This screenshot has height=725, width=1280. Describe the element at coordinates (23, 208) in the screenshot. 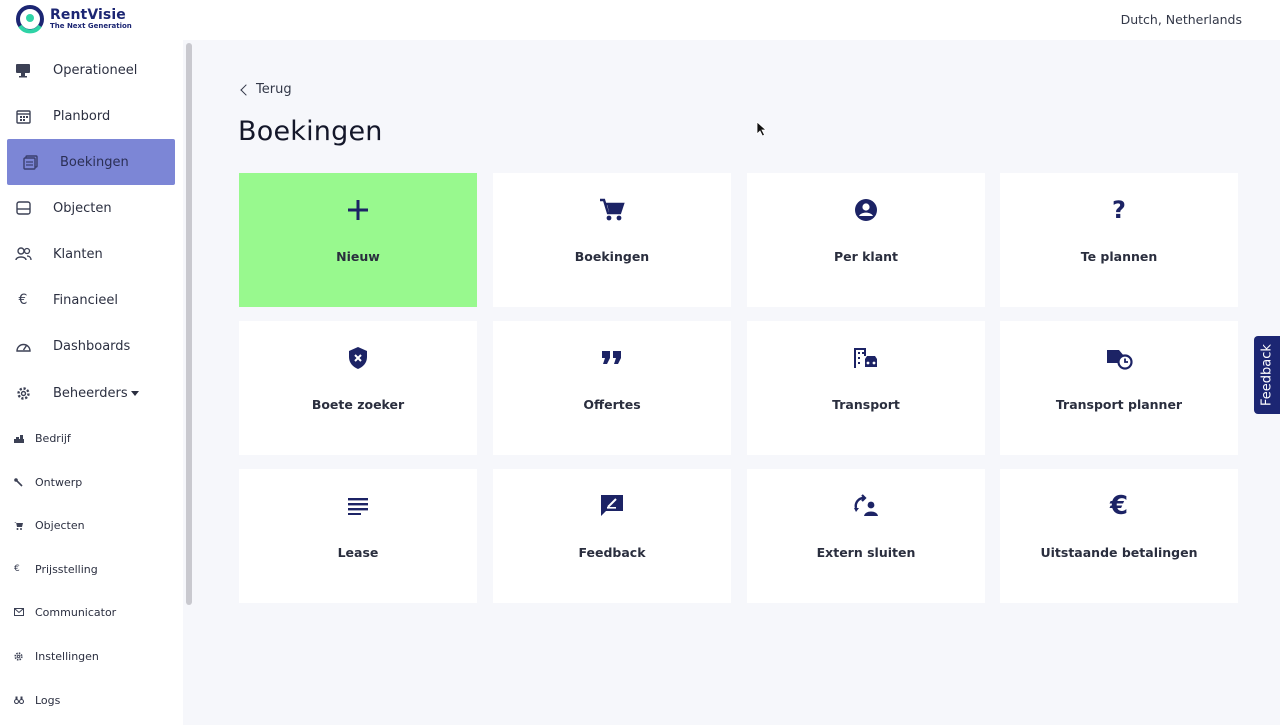

I see `inbox-icon` at that location.